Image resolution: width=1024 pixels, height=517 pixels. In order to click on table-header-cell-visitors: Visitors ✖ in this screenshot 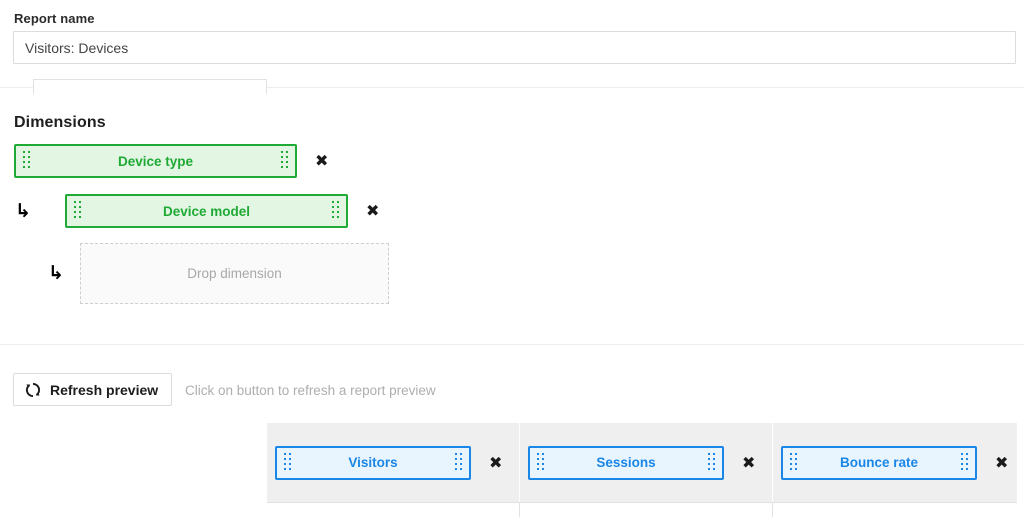, I will do `click(393, 462)`.